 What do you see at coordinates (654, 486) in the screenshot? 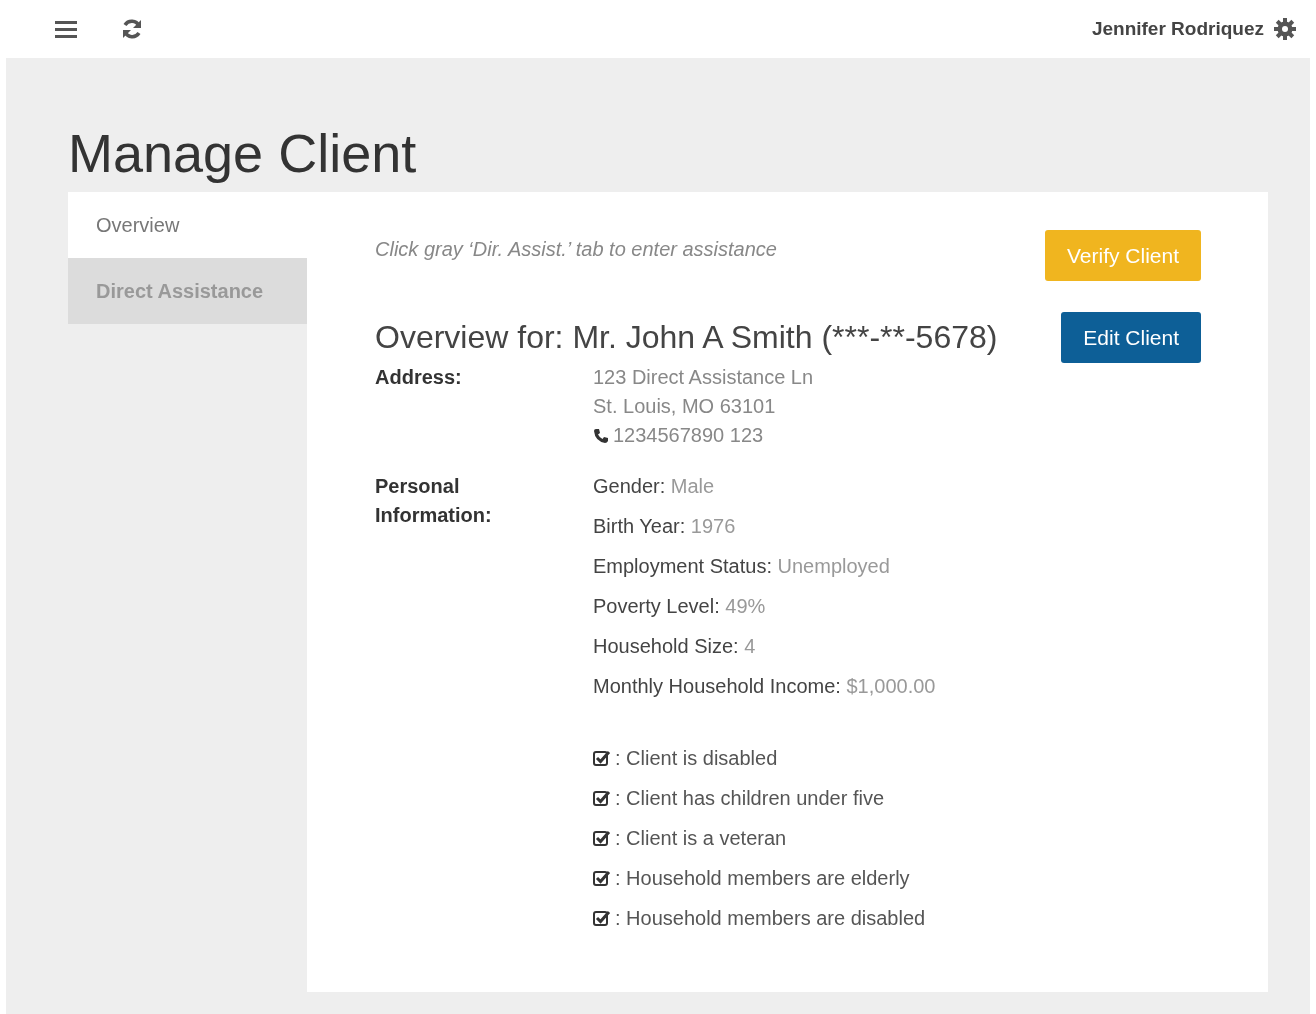
I see `info-line: Gender: Male` at bounding box center [654, 486].